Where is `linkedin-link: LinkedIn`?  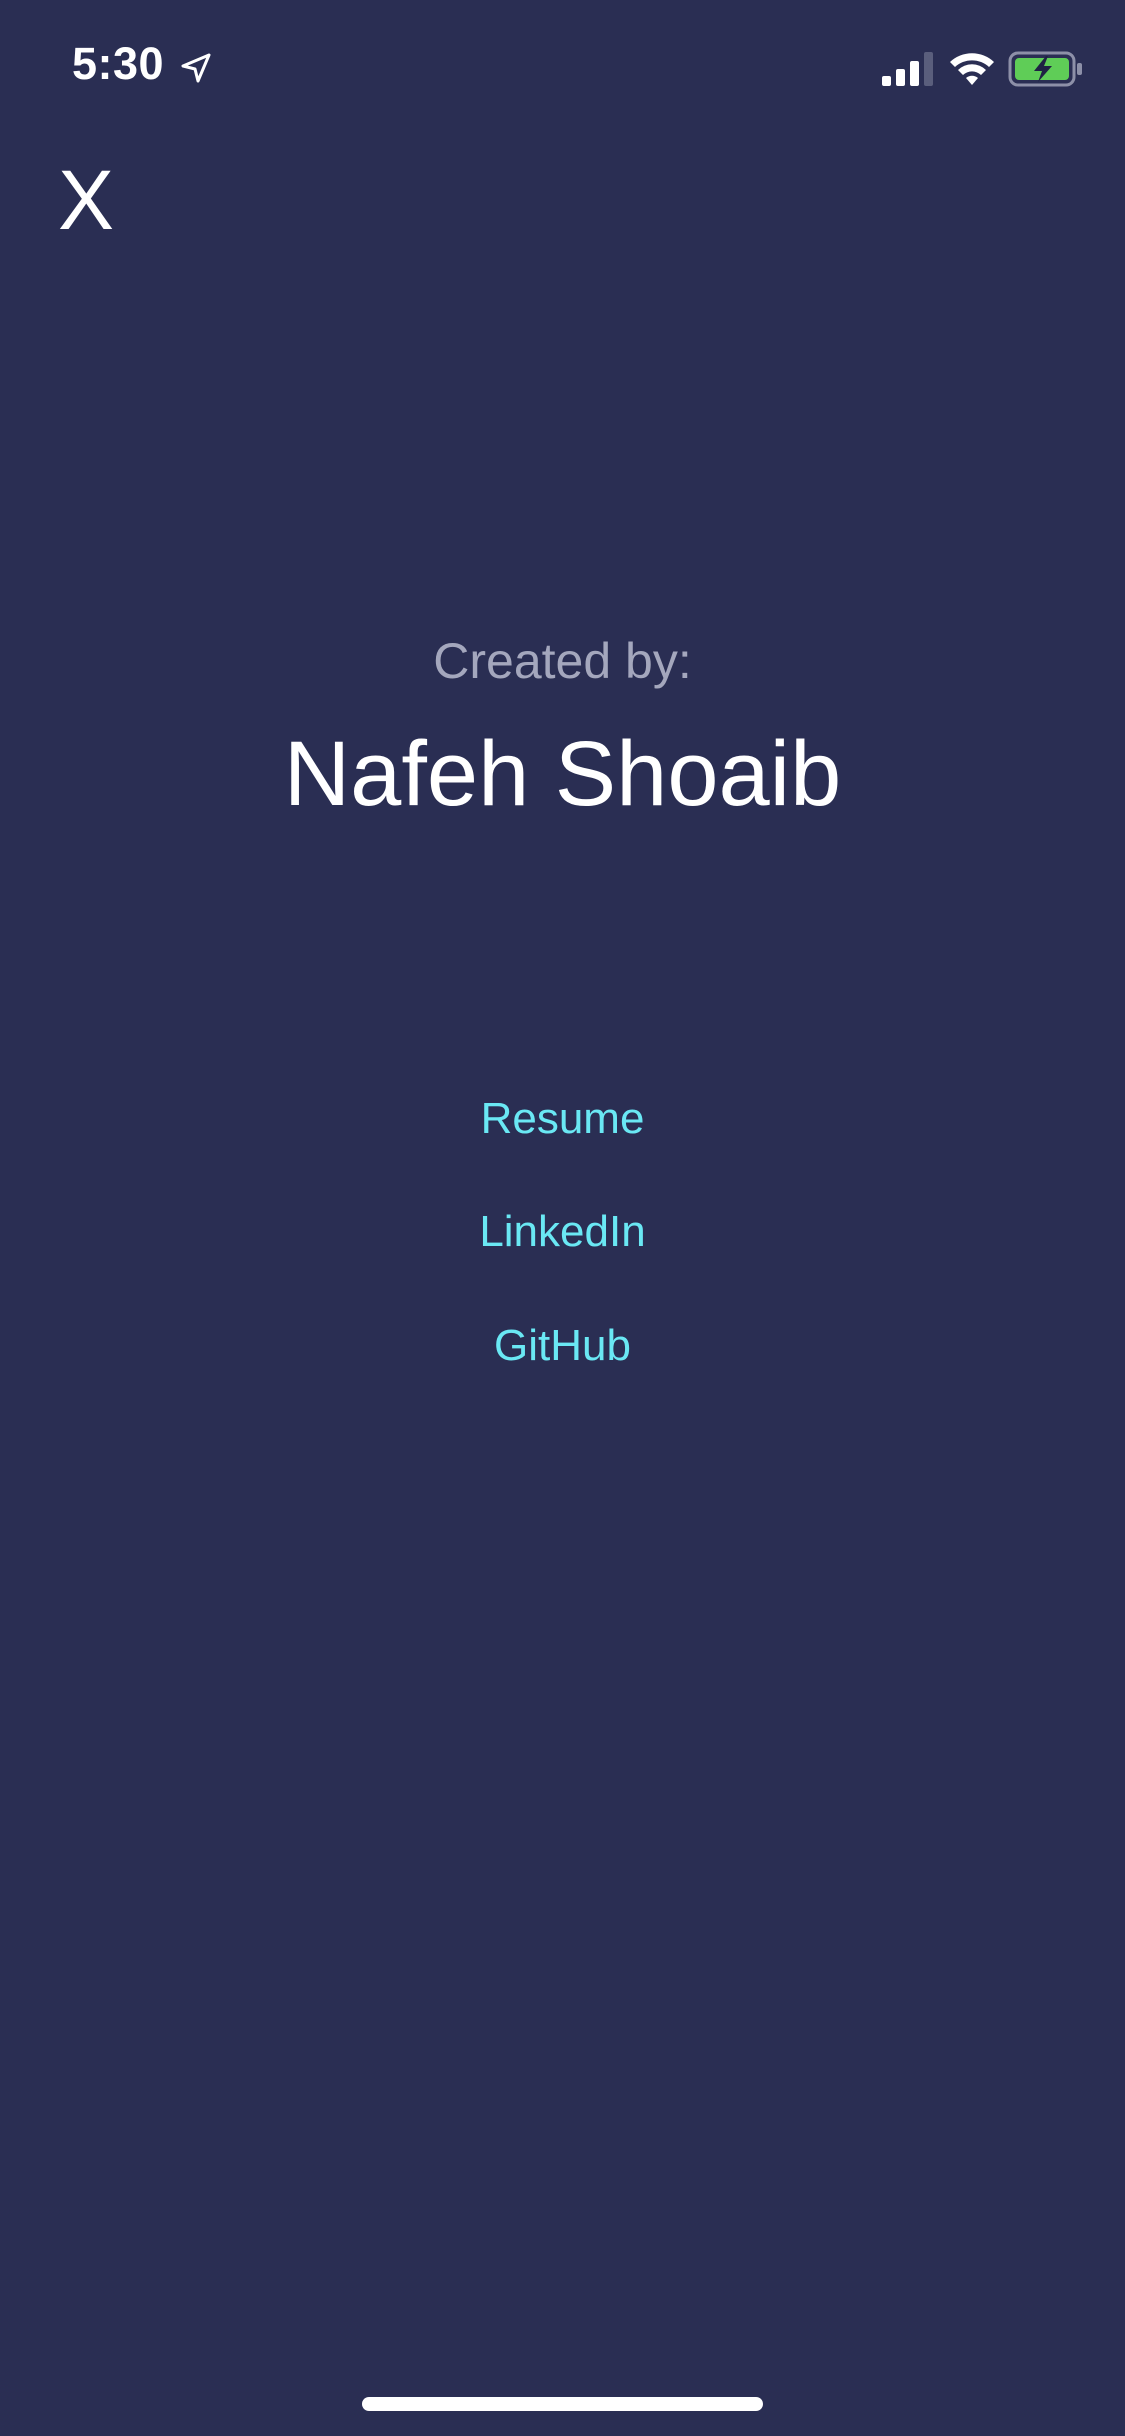
linkedin-link: LinkedIn is located at coordinates (562, 1232).